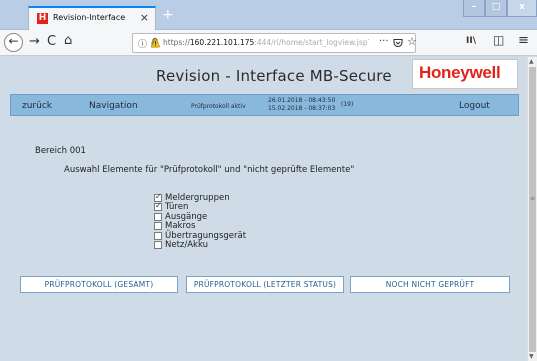 The image size is (537, 361). I want to click on bookmark-star-icon: ☆, so click(412, 41).